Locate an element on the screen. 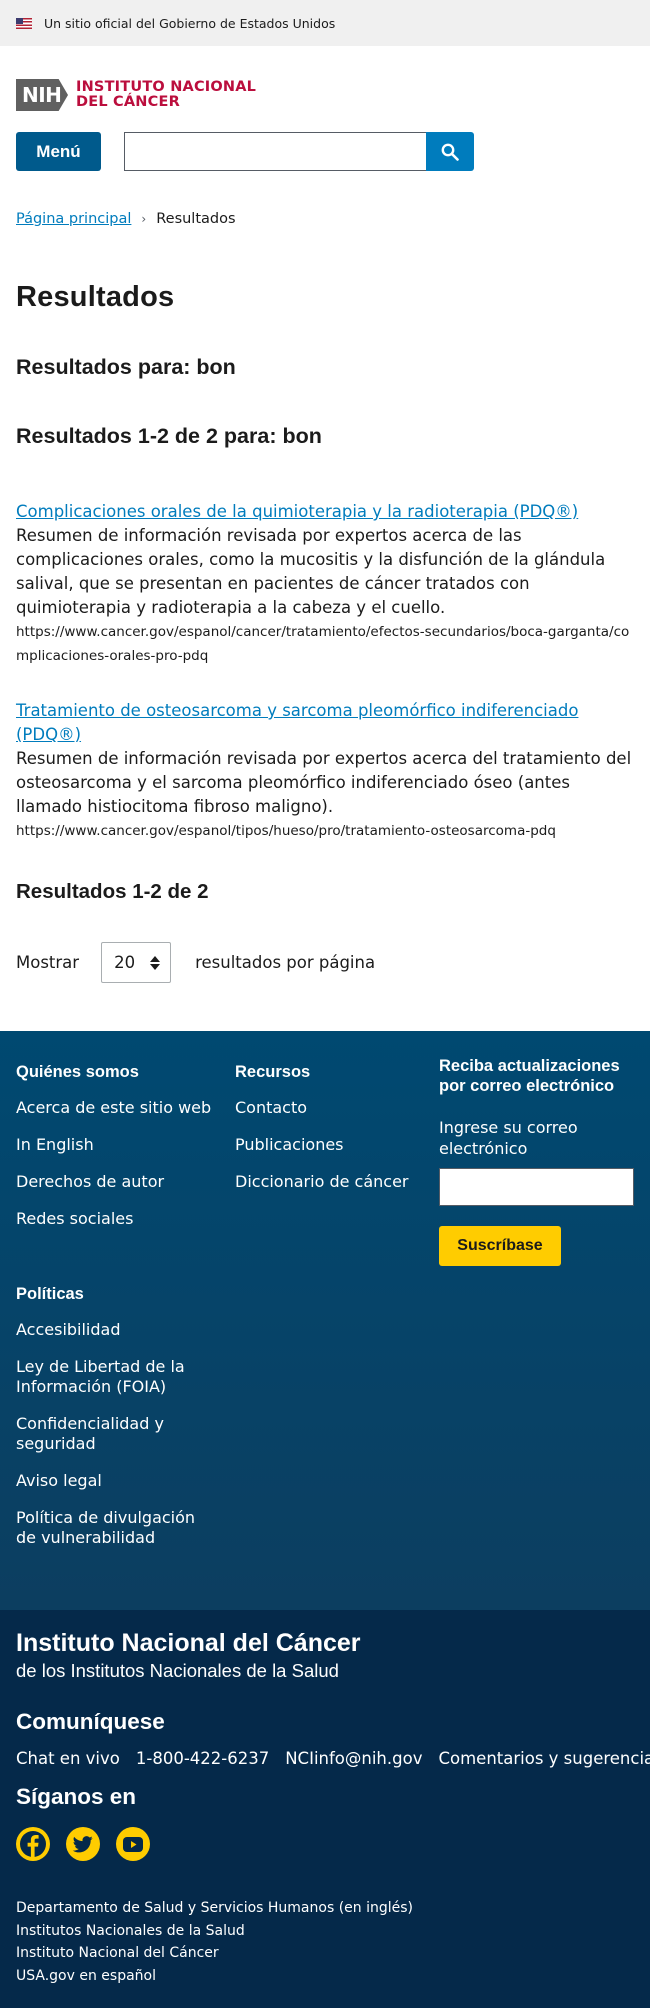 This screenshot has width=650, height=2008. chevron-right-icon: › is located at coordinates (144, 219).